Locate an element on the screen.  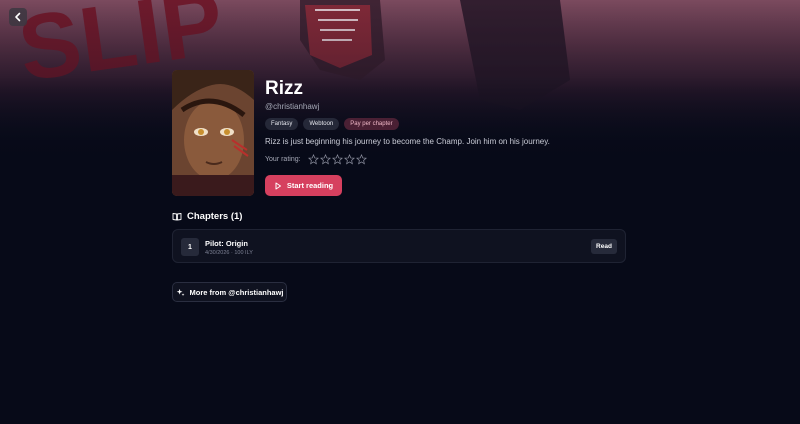
series-title: Rizz is located at coordinates (284, 88).